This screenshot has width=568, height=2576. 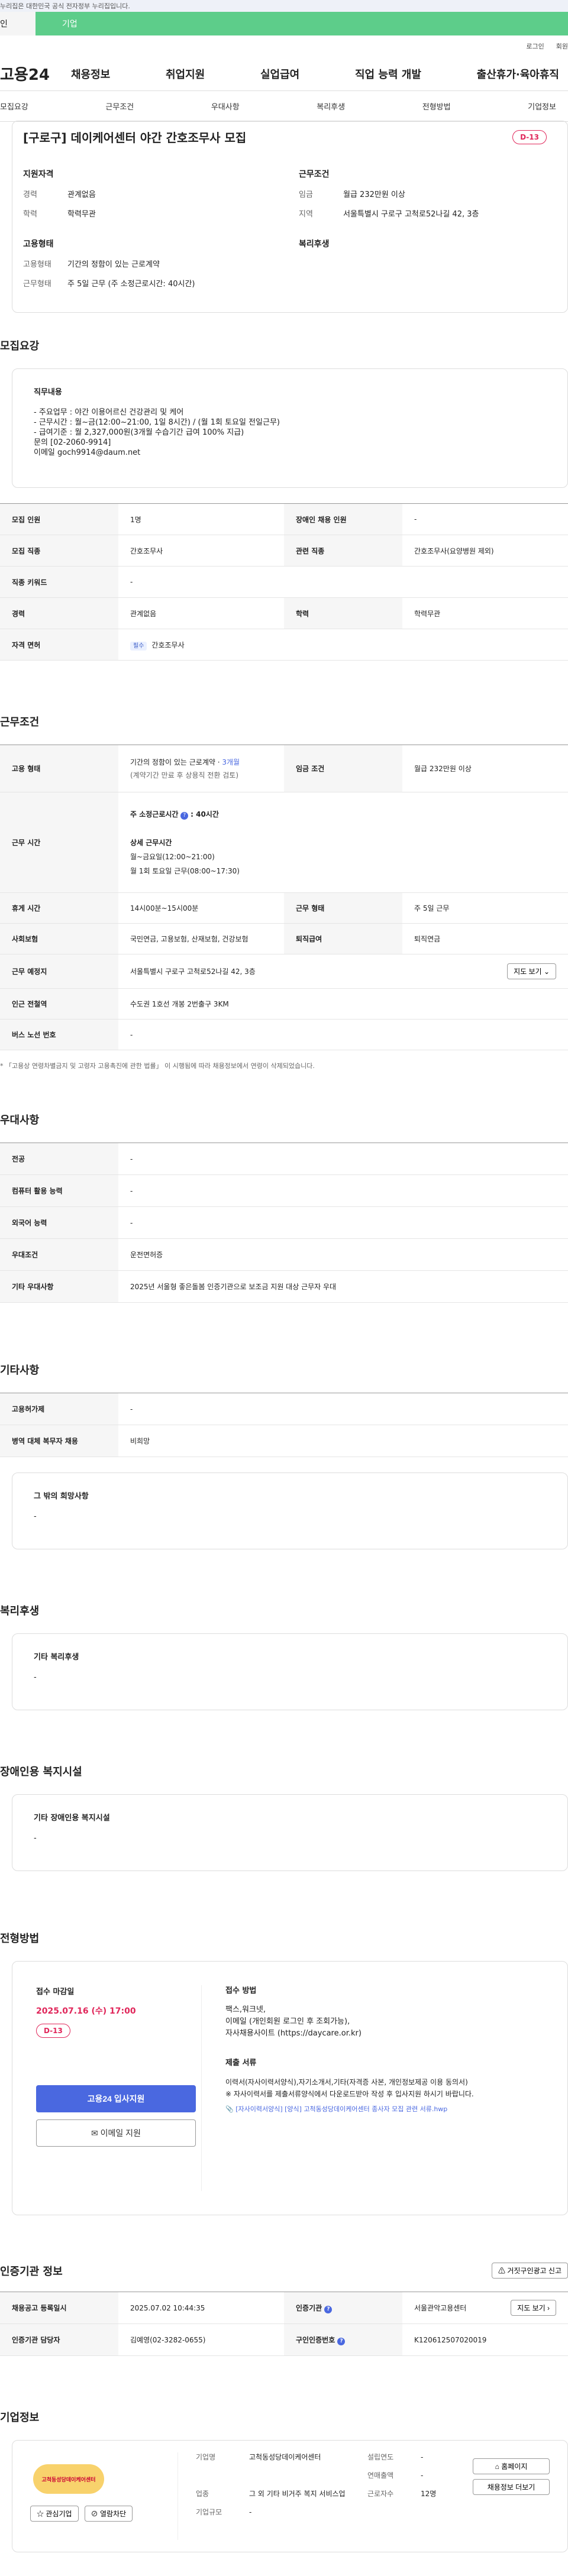 What do you see at coordinates (59, 939) in the screenshot?
I see `insurance-label: 사회보험` at bounding box center [59, 939].